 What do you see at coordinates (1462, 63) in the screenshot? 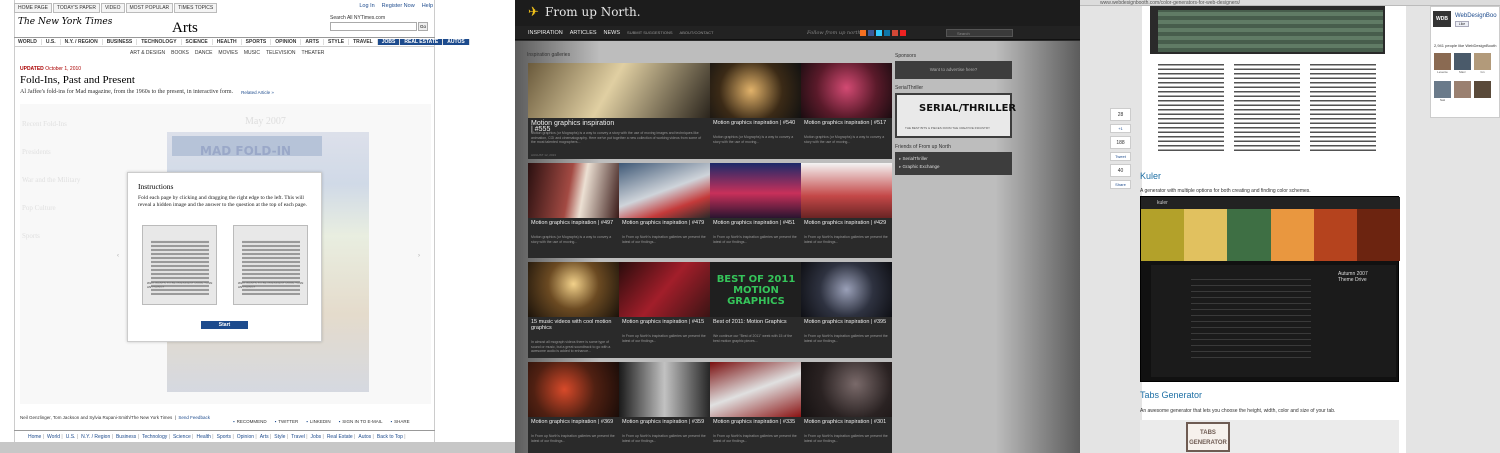
I see `fan-avatar: Marc` at bounding box center [1462, 63].